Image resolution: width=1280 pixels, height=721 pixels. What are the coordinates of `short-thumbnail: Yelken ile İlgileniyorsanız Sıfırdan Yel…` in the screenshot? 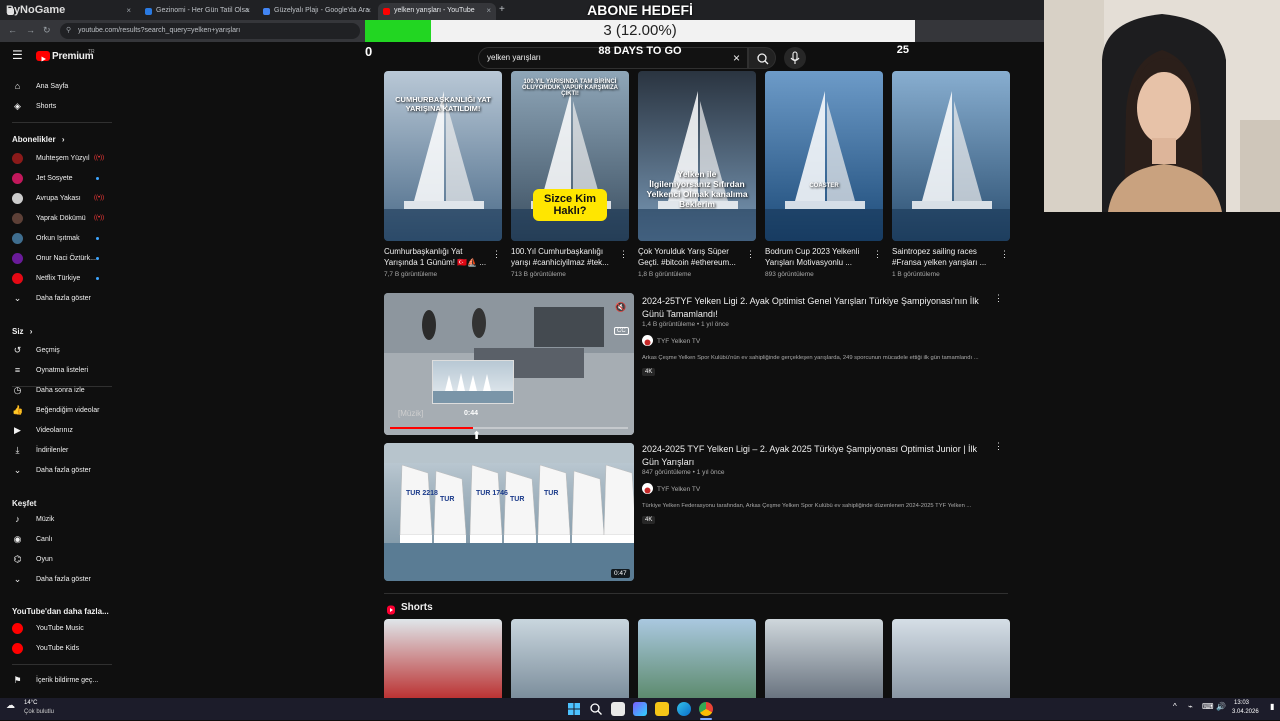 It's located at (697, 156).